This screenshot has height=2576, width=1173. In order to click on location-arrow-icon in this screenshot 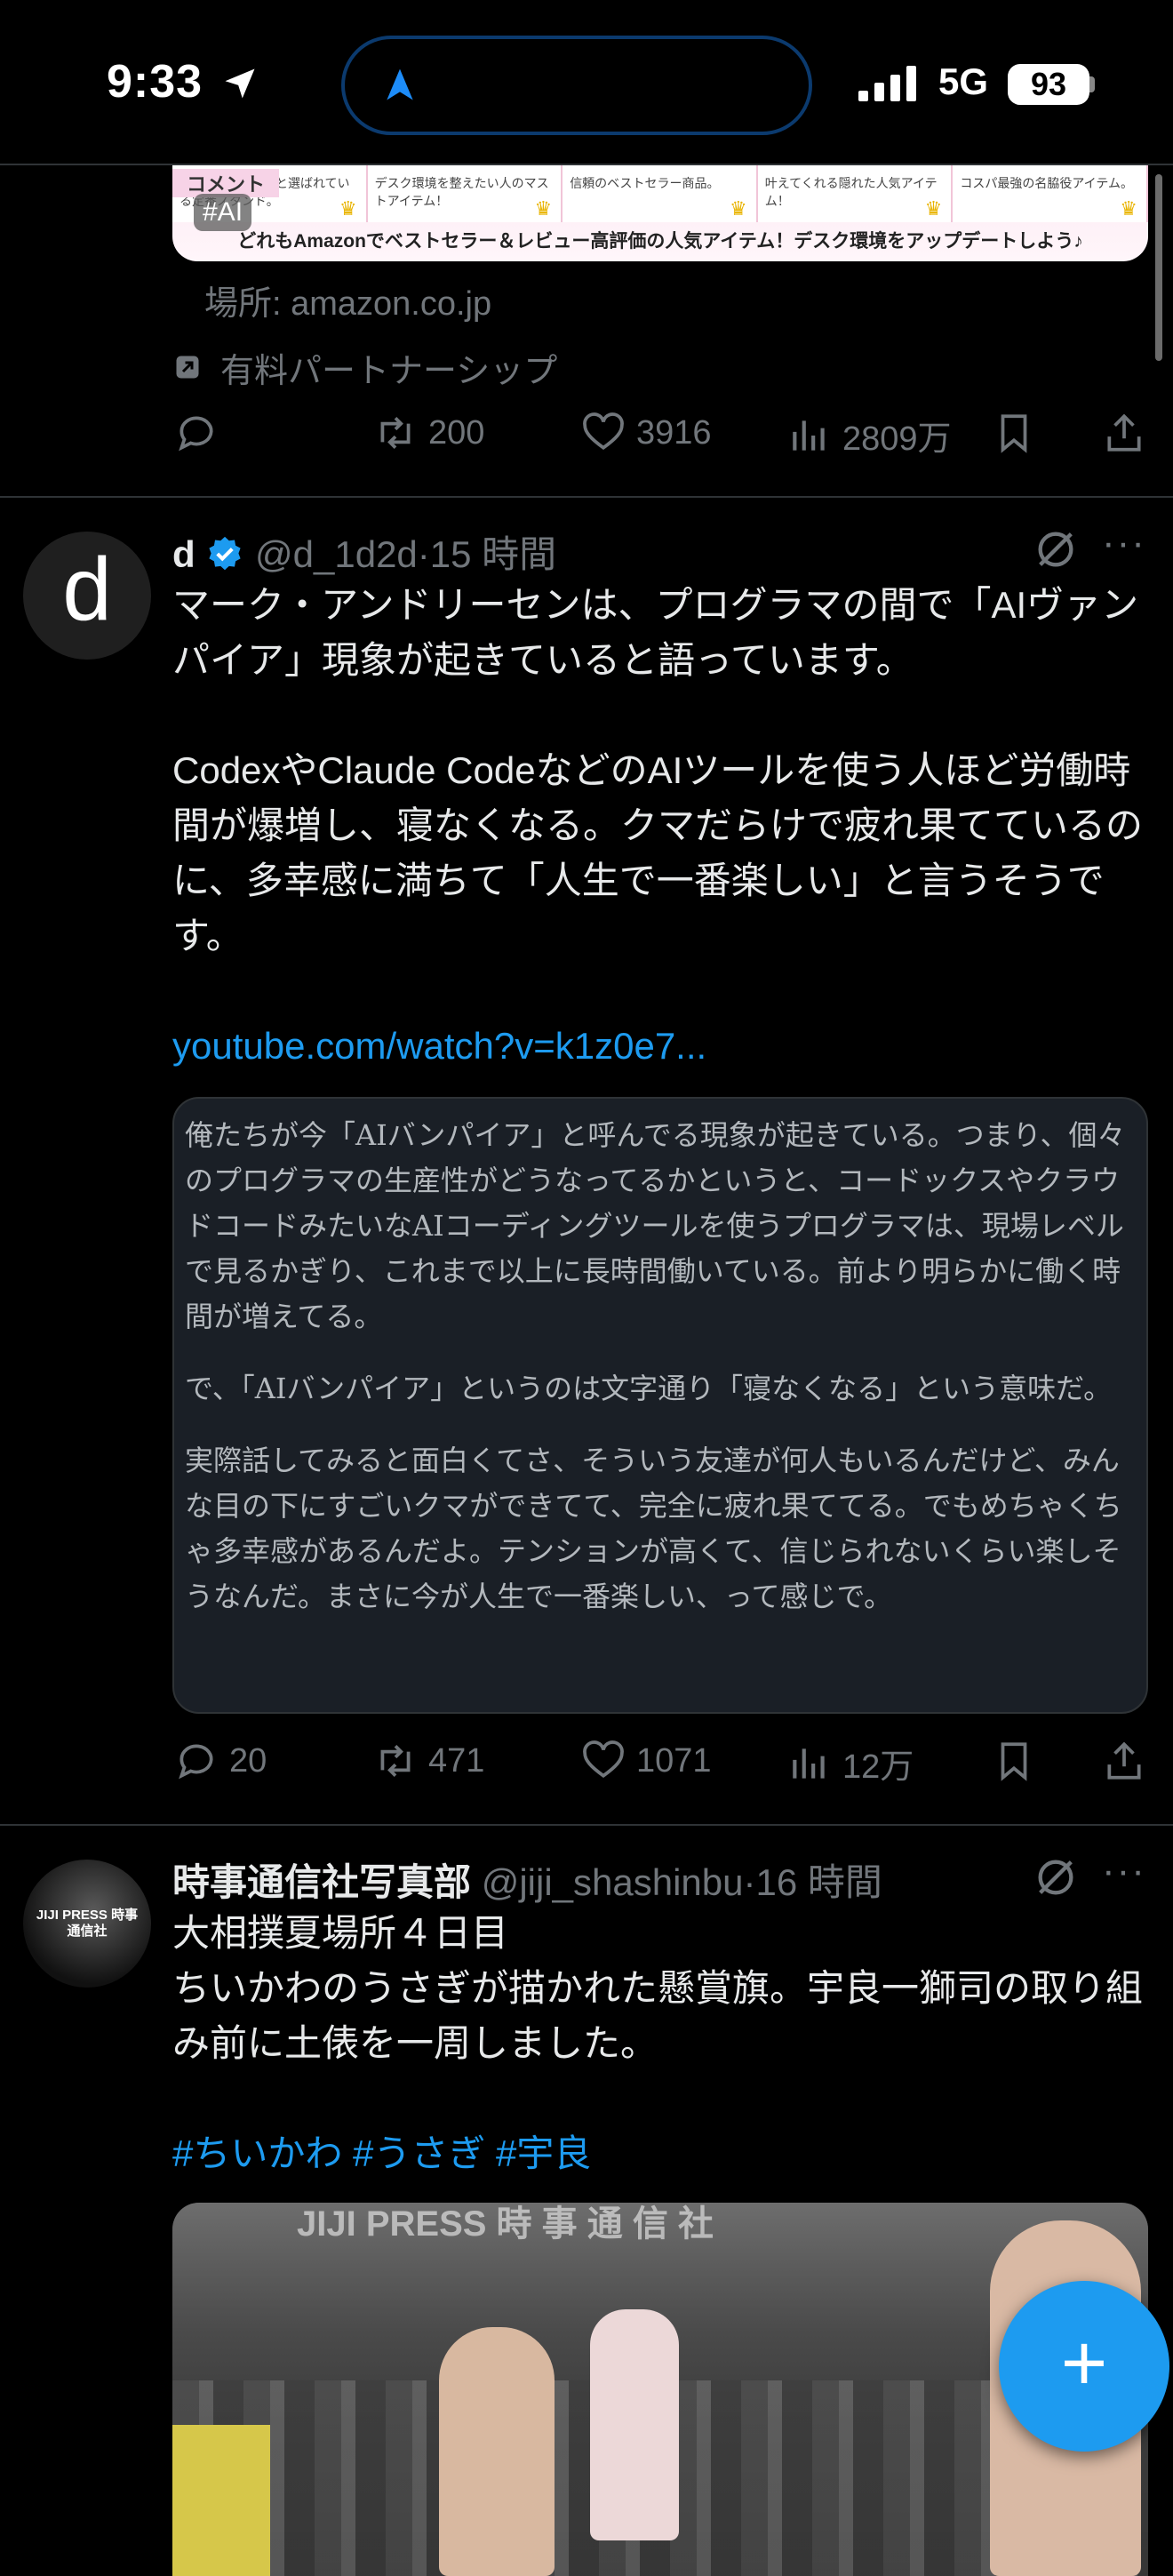, I will do `click(240, 83)`.